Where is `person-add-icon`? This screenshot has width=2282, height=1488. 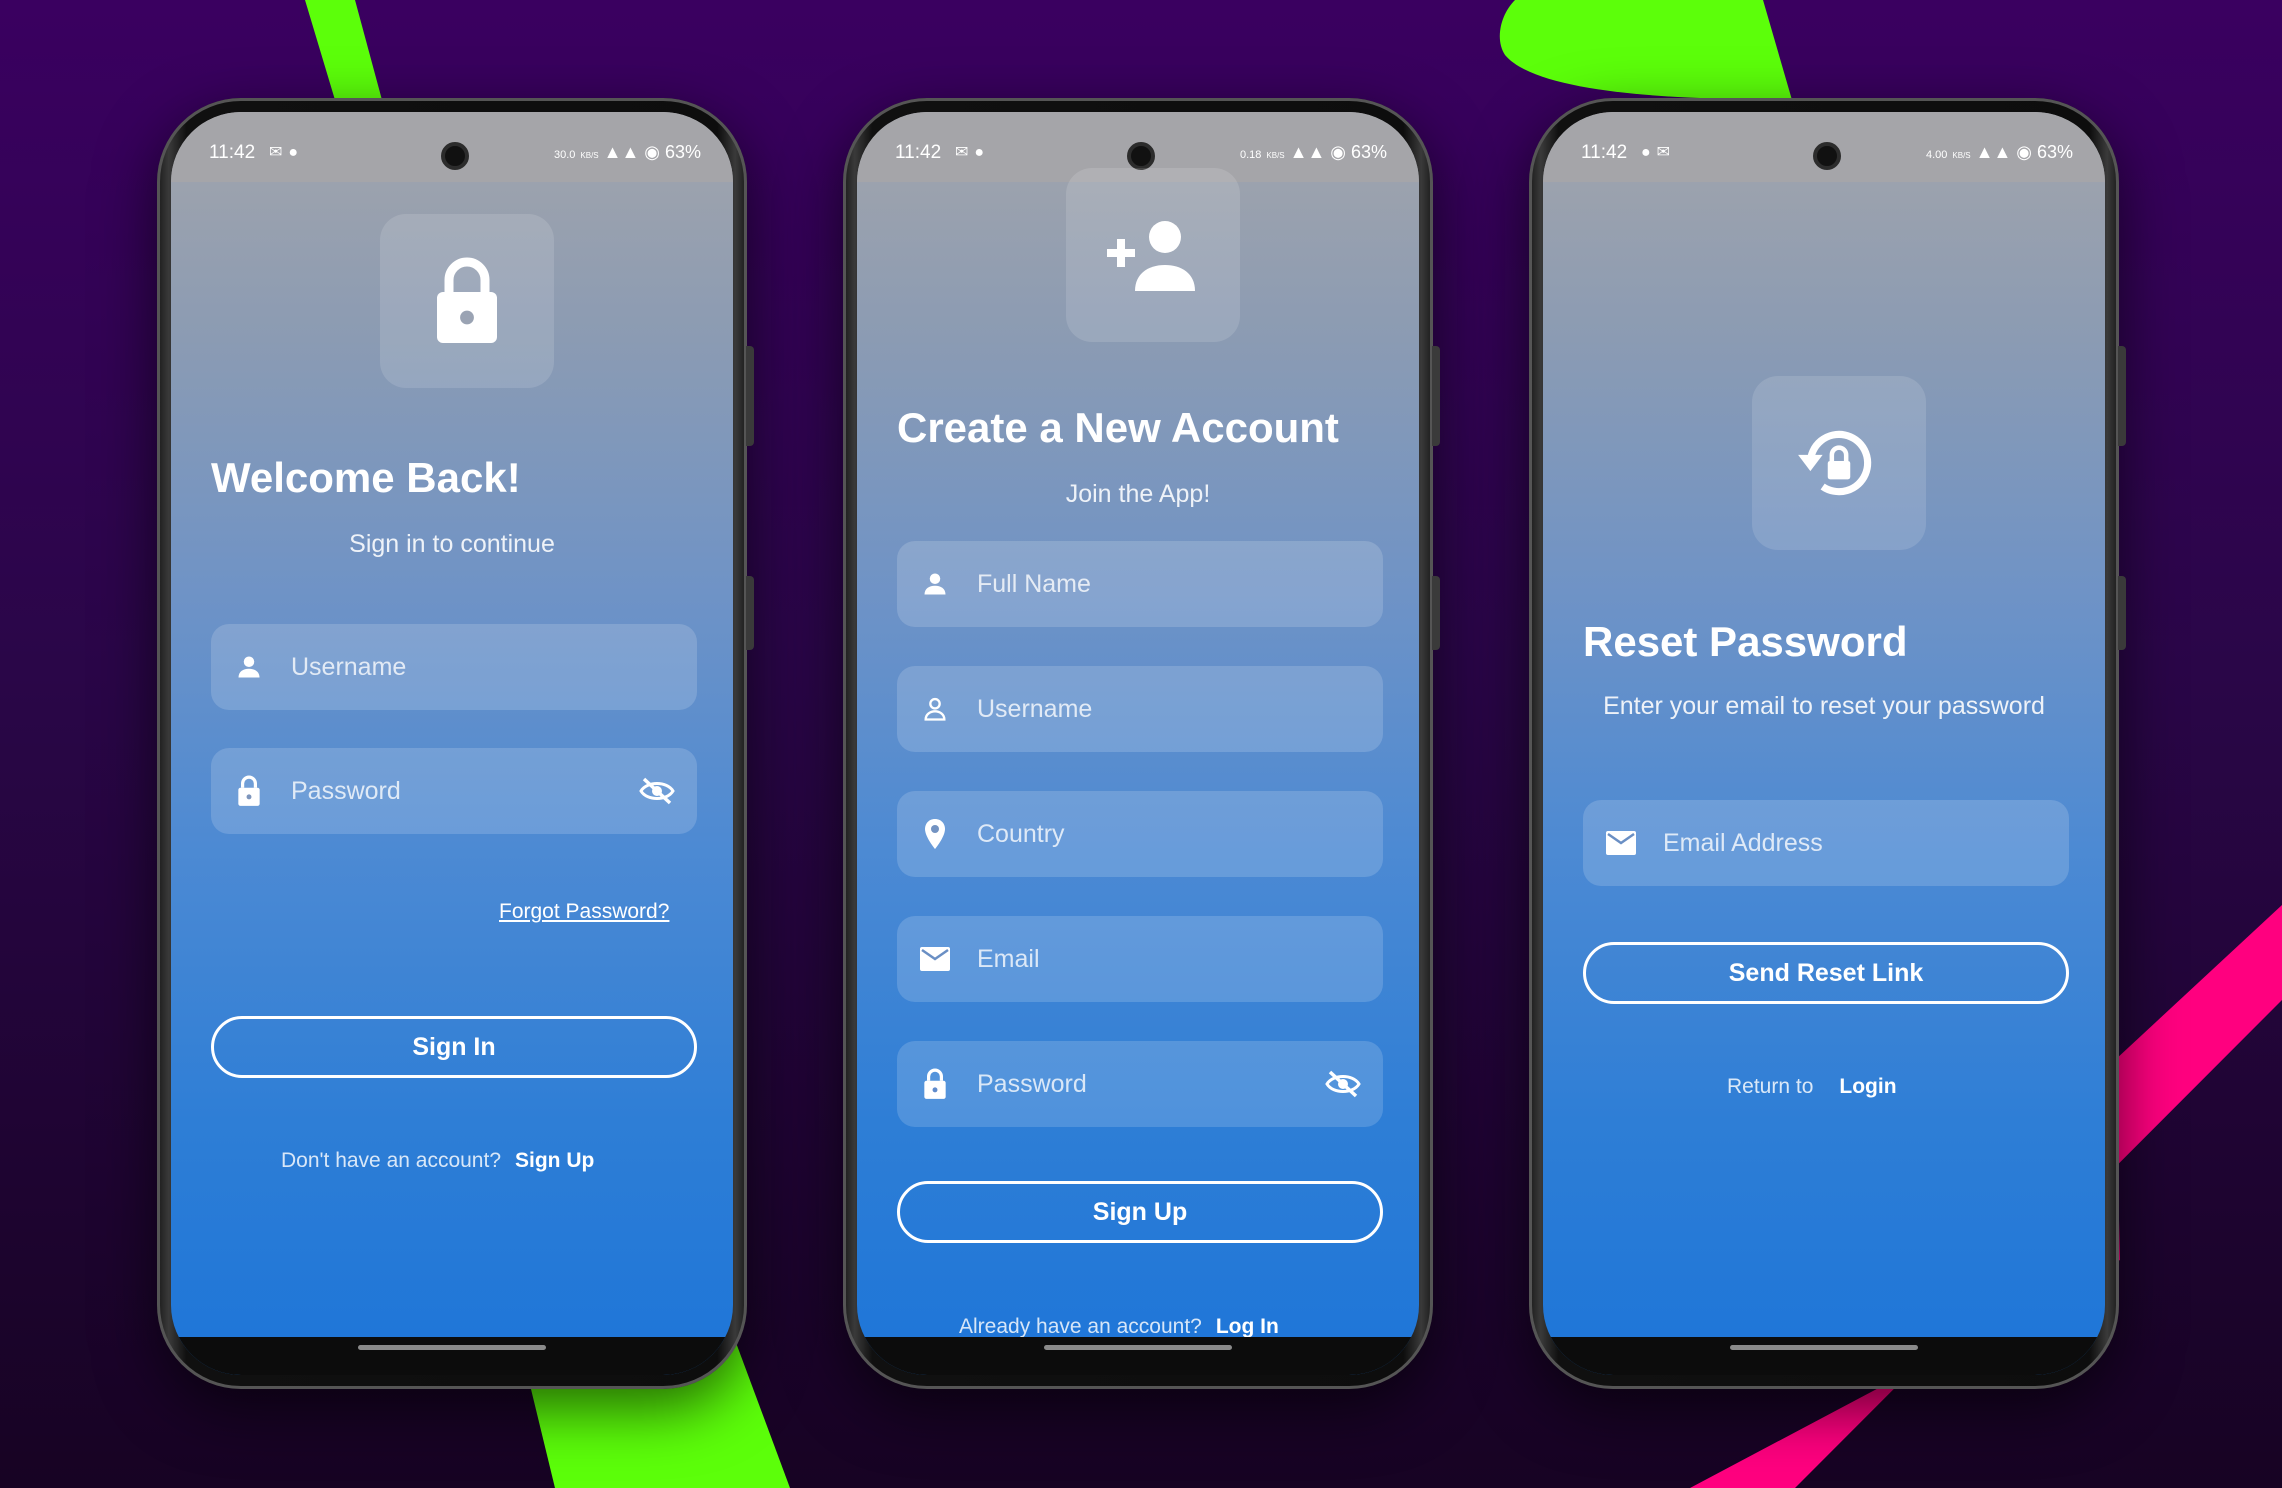 person-add-icon is located at coordinates (1151, 256).